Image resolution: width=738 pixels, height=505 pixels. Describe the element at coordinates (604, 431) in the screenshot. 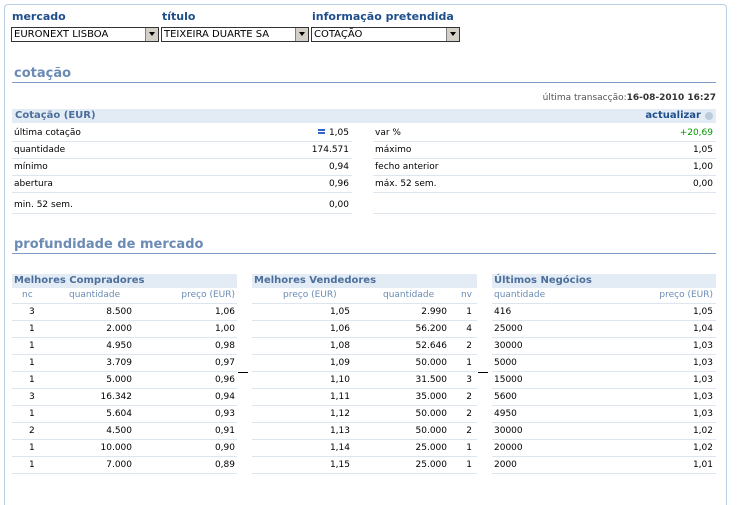

I see `table-row: 30000 1,02` at that location.